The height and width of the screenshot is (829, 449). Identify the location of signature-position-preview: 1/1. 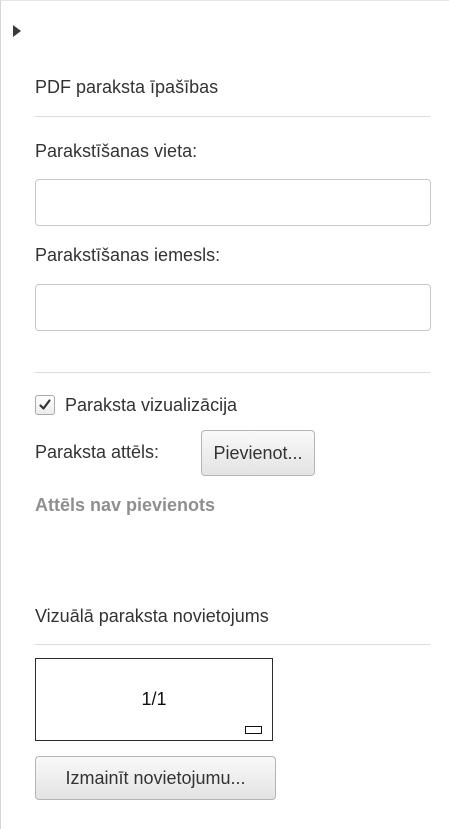
(154, 699).